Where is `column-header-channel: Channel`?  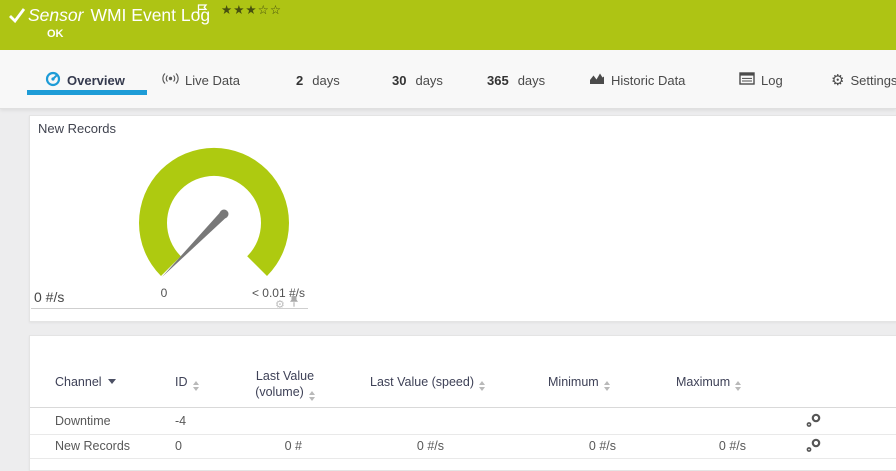
column-header-channel: Channel is located at coordinates (85, 382).